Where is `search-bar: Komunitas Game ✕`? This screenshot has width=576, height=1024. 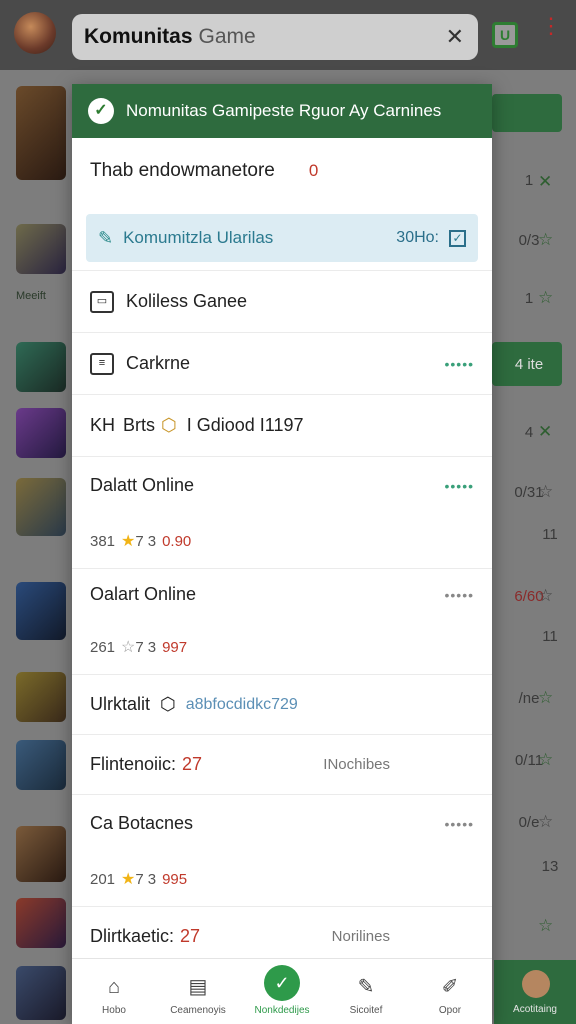
search-bar: Komunitas Game ✕ is located at coordinates (275, 37).